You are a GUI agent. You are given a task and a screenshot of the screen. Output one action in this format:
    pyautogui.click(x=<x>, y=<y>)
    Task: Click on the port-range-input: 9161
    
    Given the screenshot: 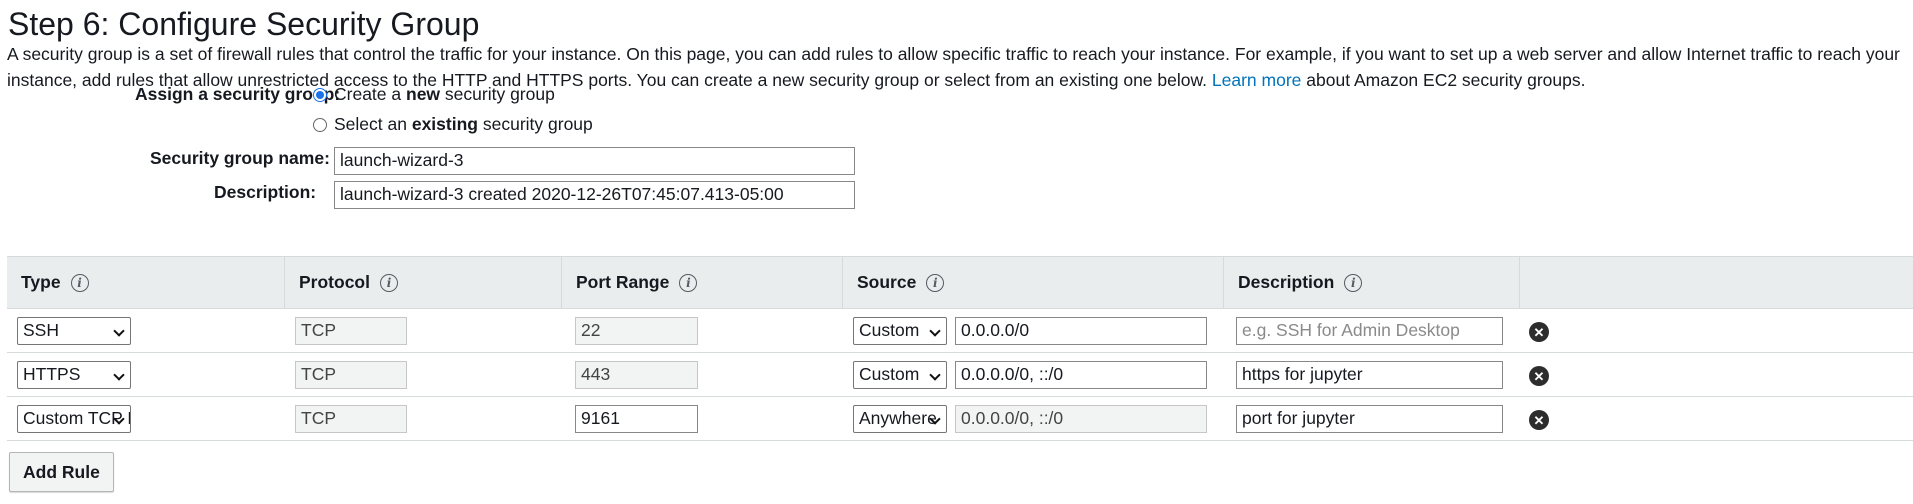 What is the action you would take?
    pyautogui.click(x=636, y=419)
    